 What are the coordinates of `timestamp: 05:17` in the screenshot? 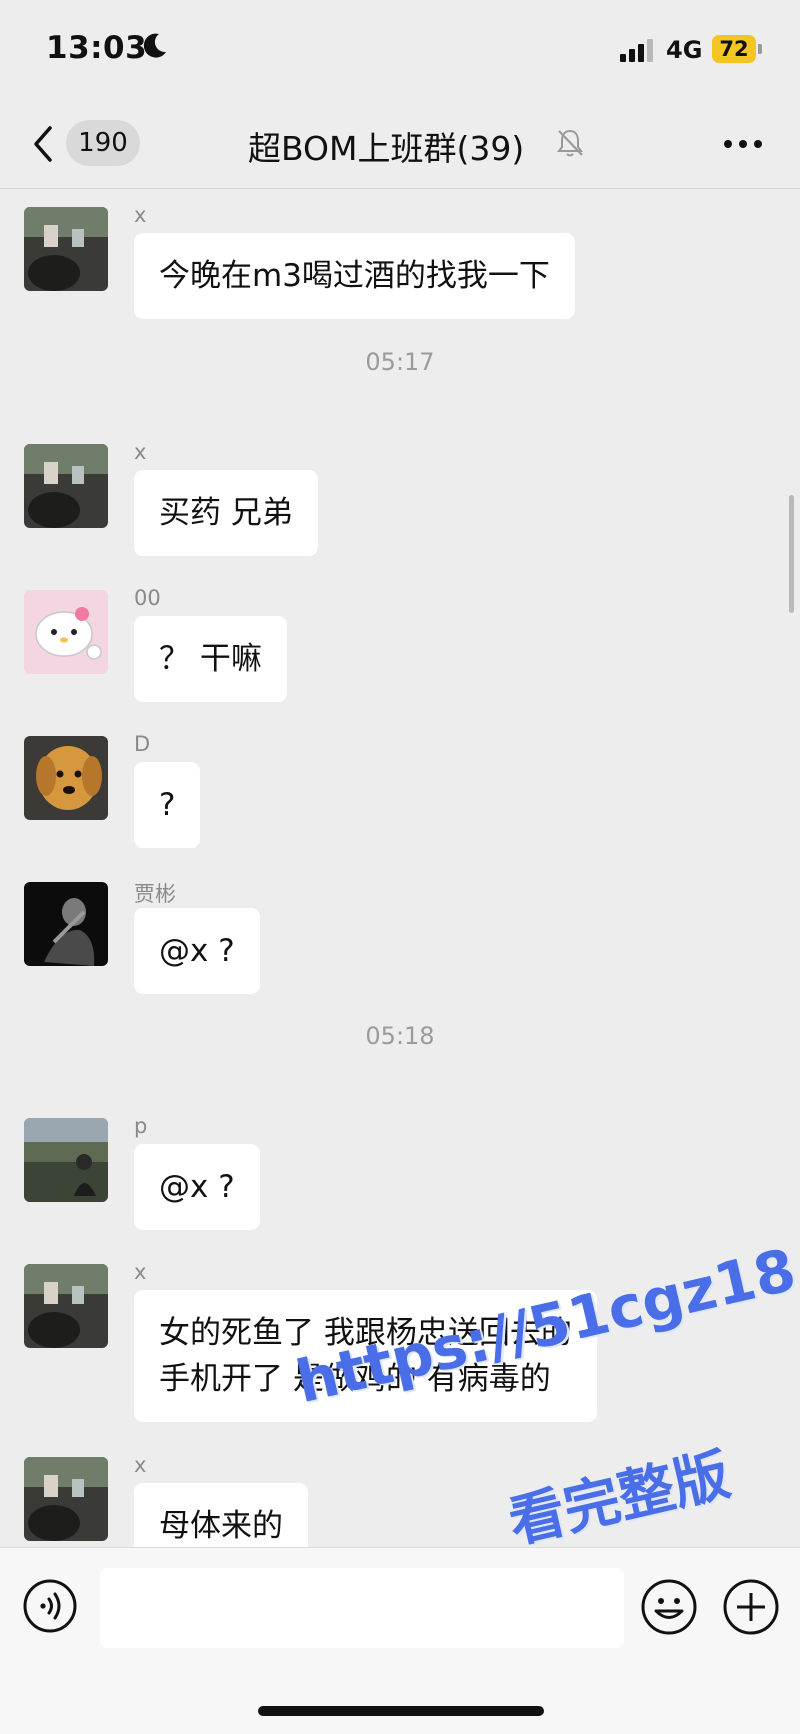 It's located at (400, 362).